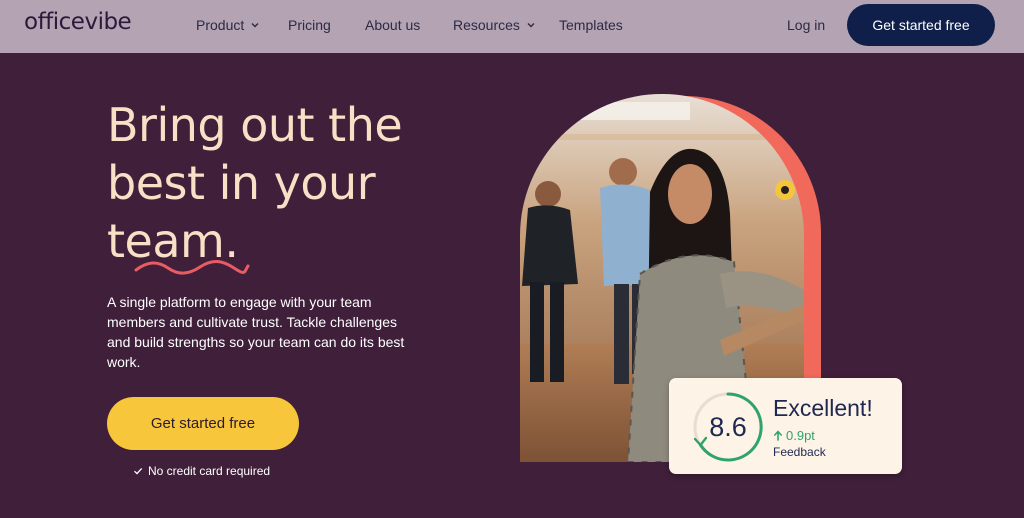 Image resolution: width=1024 pixels, height=518 pixels. I want to click on nav-item-templates: Templates, so click(591, 25).